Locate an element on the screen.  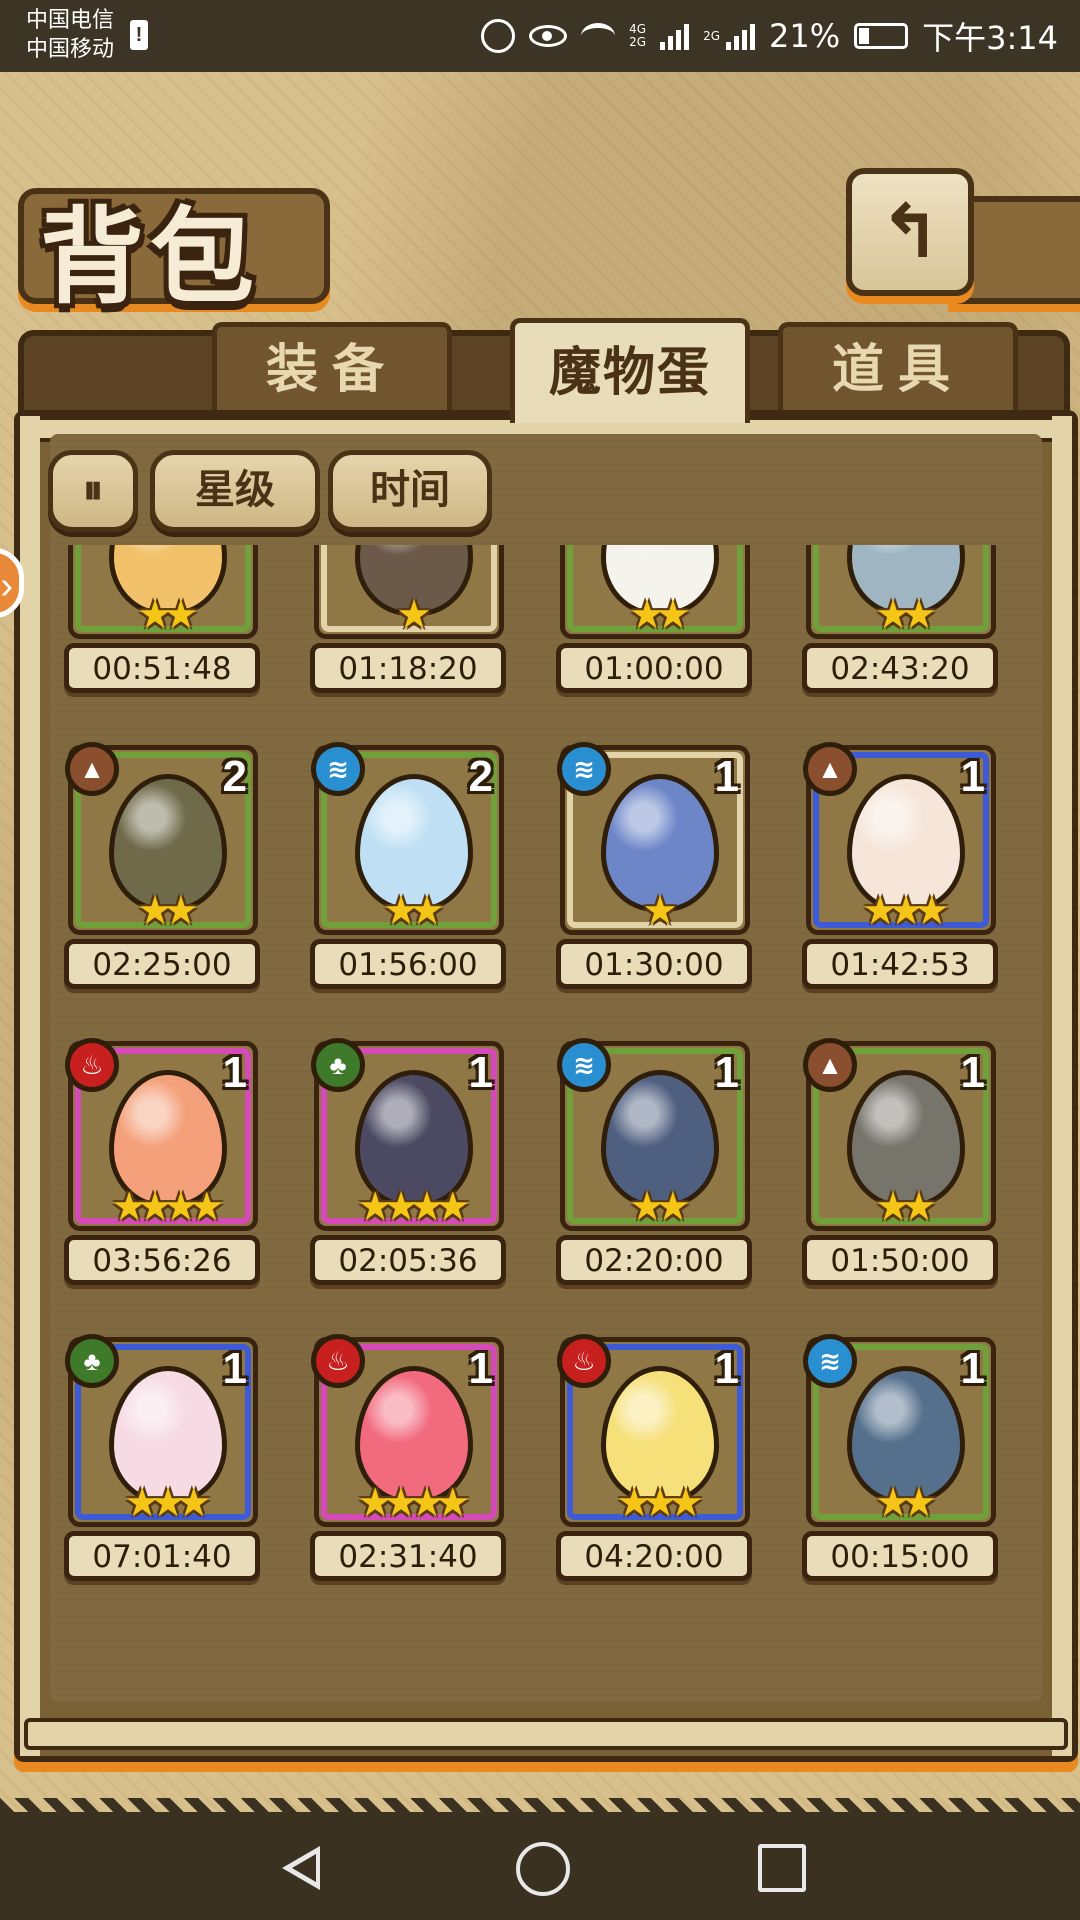
sort-by-time-button: 时间 is located at coordinates (410, 491).